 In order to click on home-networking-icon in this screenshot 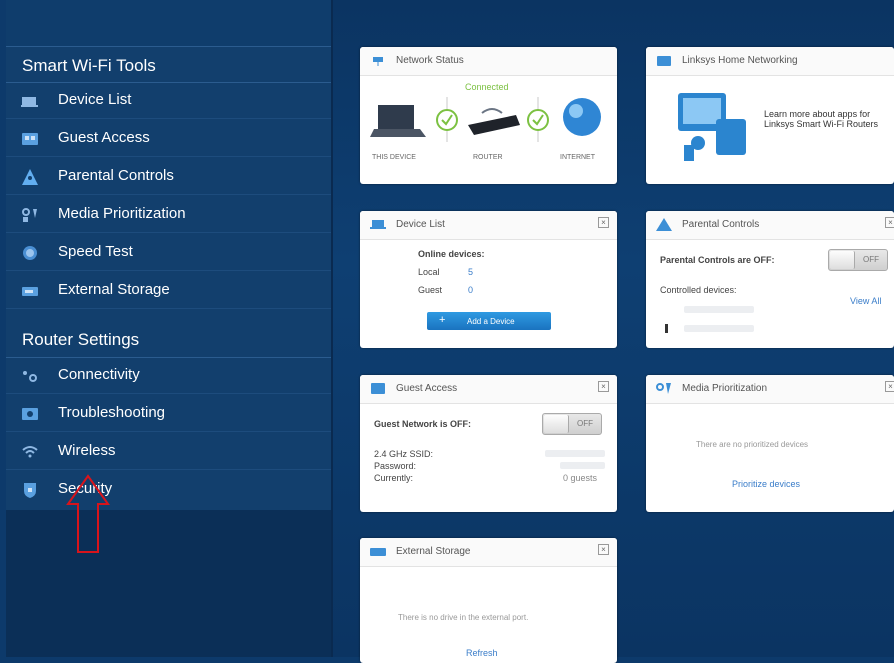, I will do `click(664, 61)`.